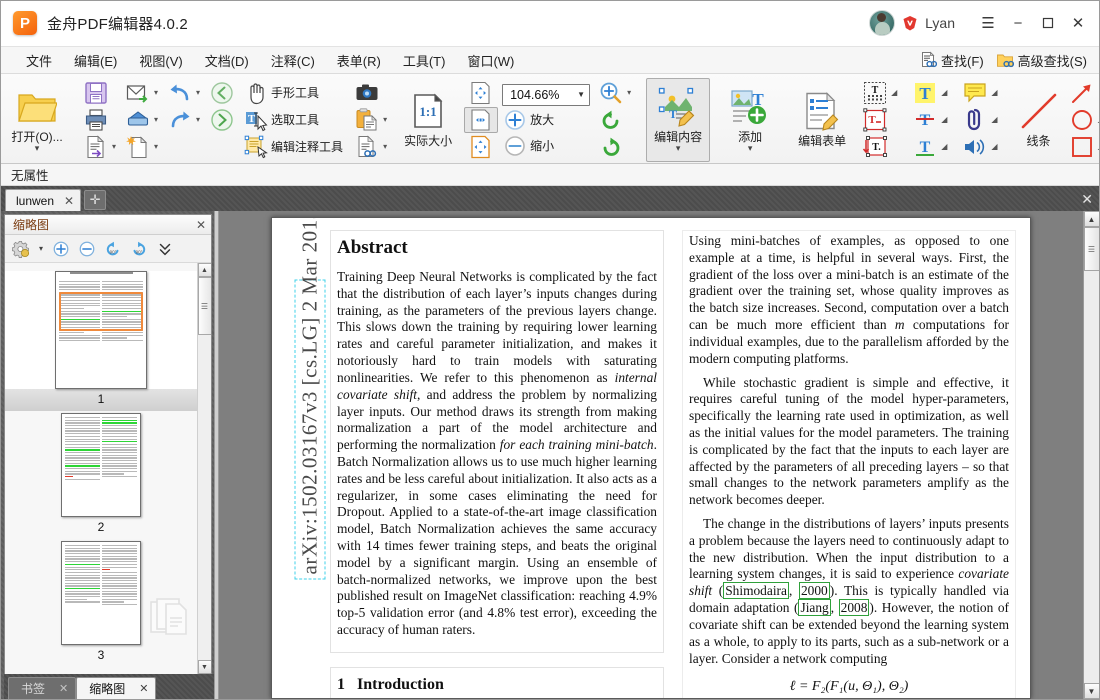  What do you see at coordinates (385, 119) in the screenshot?
I see `clipboard-caret-icon: ▾` at bounding box center [385, 119].